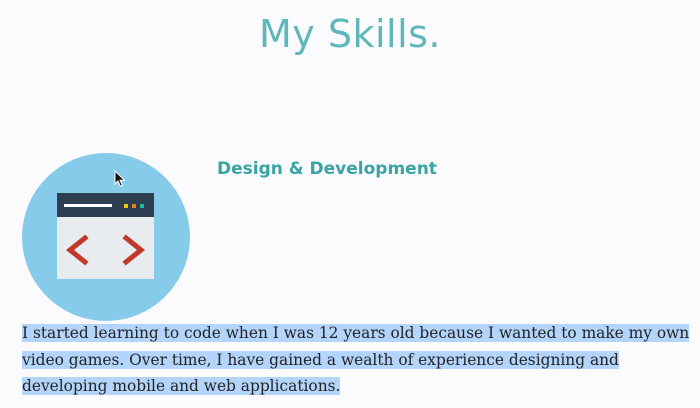  Describe the element at coordinates (106, 237) in the screenshot. I see `code-window-icon` at that location.